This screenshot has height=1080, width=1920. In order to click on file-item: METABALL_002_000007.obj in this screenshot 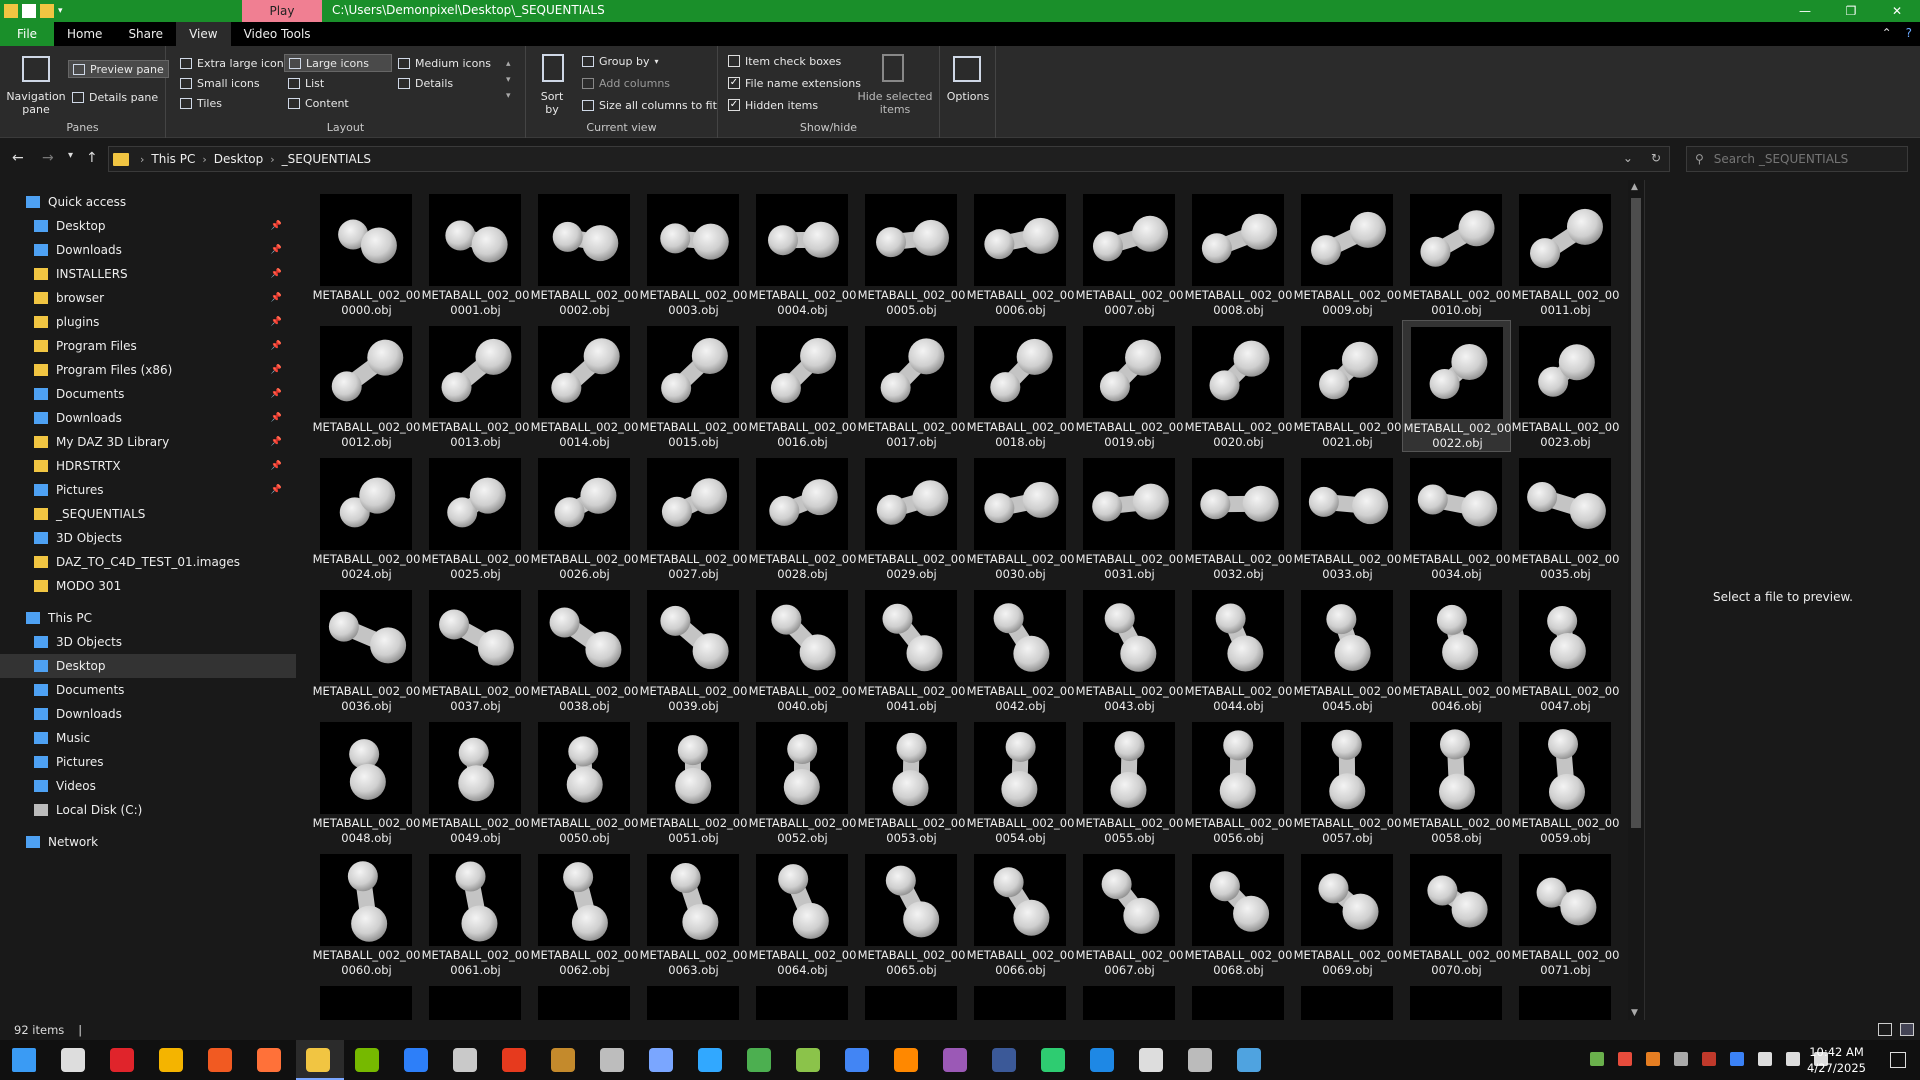, I will do `click(1129, 254)`.